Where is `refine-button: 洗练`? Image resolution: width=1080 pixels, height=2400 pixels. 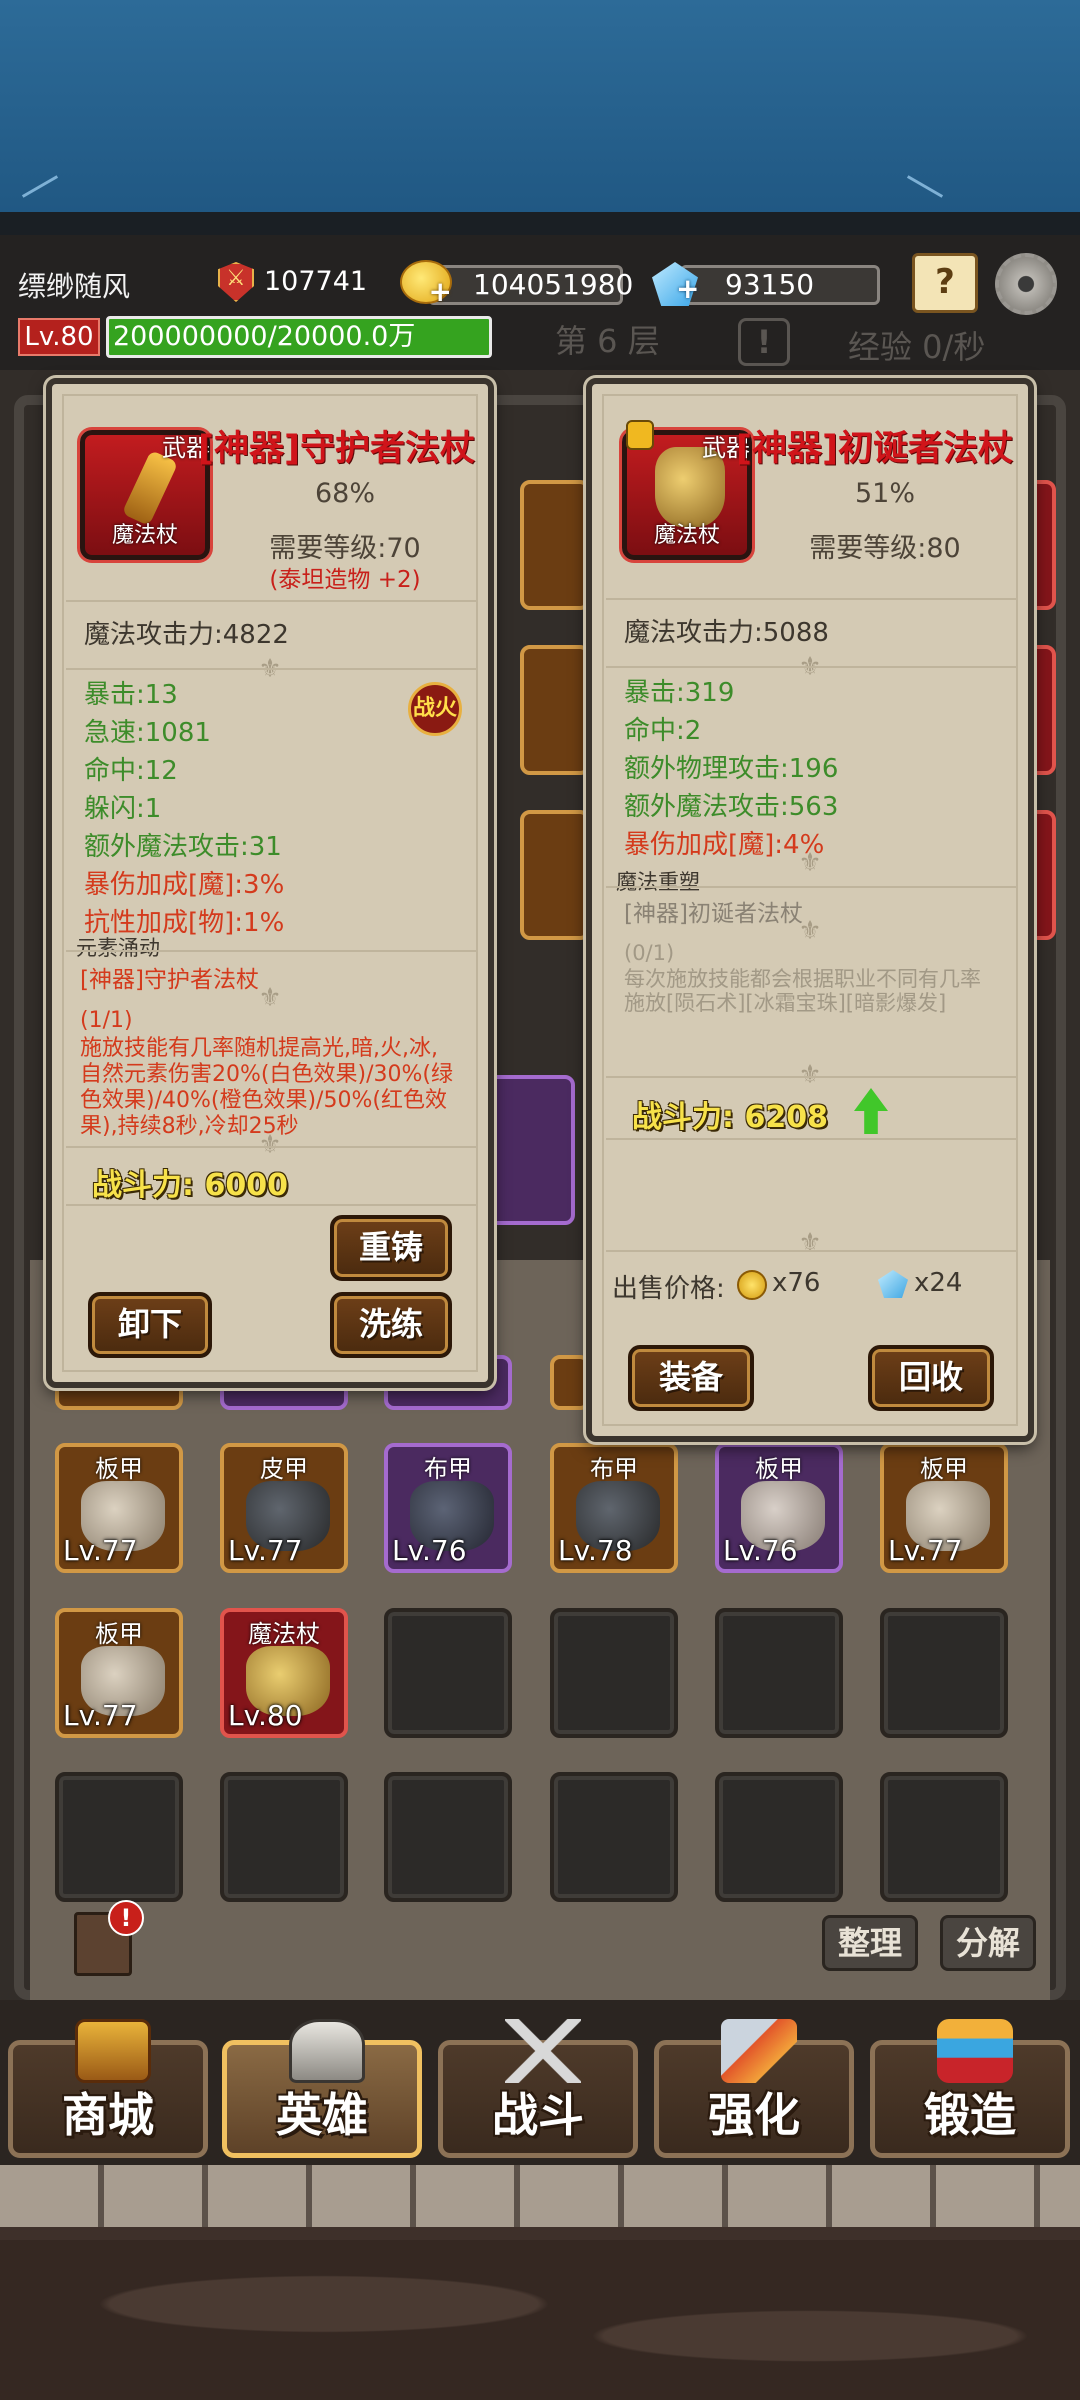 refine-button: 洗练 is located at coordinates (391, 1325).